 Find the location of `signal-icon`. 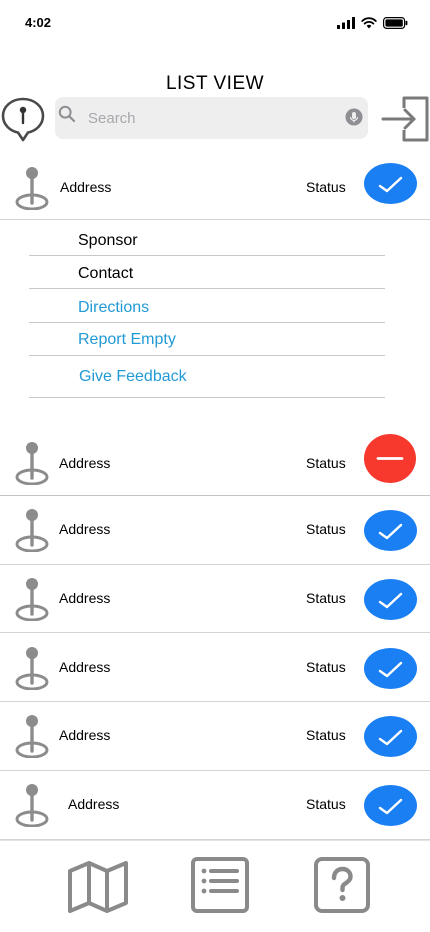

signal-icon is located at coordinates (346, 23).